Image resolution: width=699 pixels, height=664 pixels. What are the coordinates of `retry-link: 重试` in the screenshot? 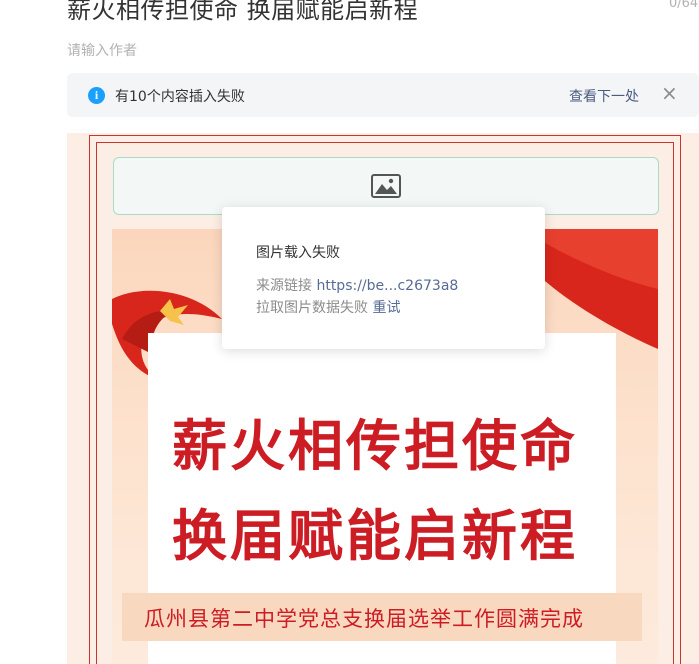 It's located at (386, 308).